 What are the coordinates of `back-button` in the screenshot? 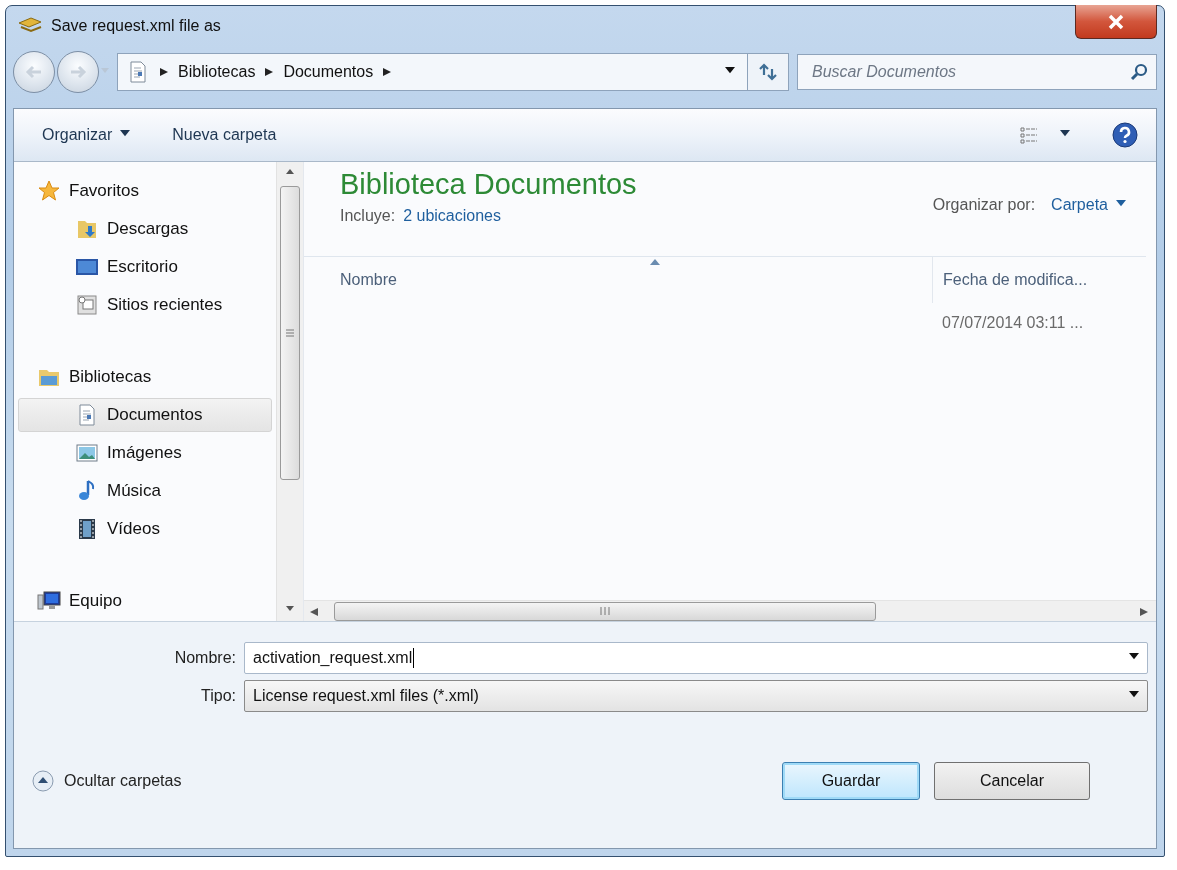 It's located at (34, 72).